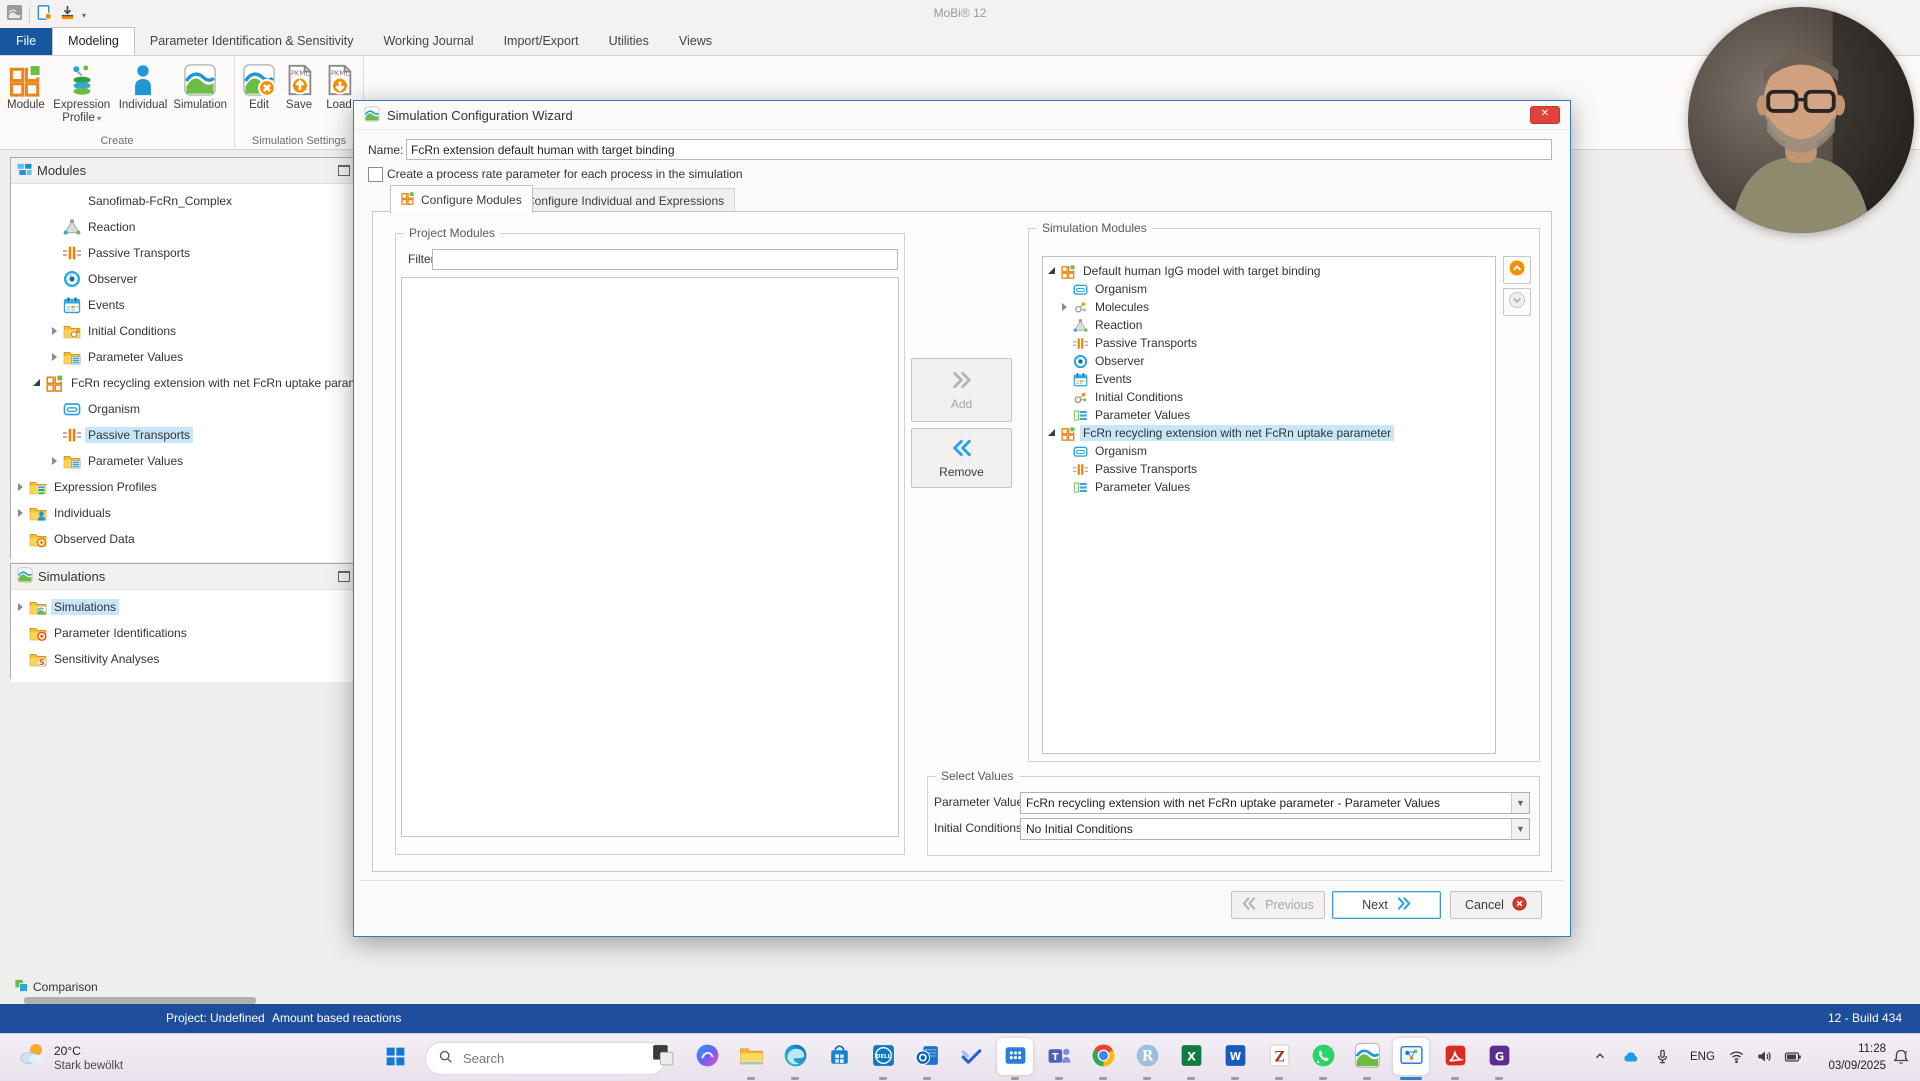  I want to click on taskbar-app-teams: T, so click(1059, 1057).